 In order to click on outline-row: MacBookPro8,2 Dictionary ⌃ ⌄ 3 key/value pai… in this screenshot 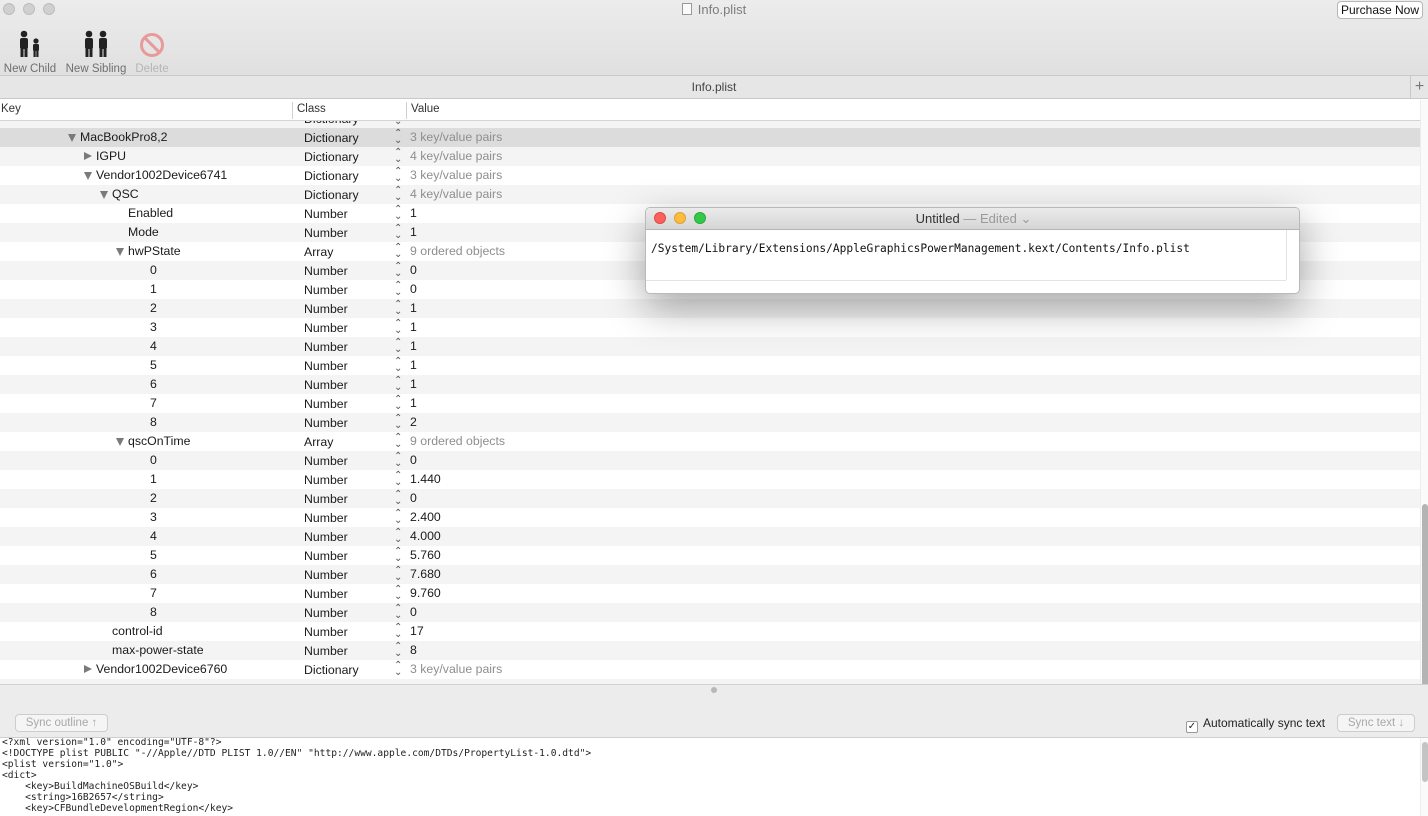, I will do `click(710, 137)`.